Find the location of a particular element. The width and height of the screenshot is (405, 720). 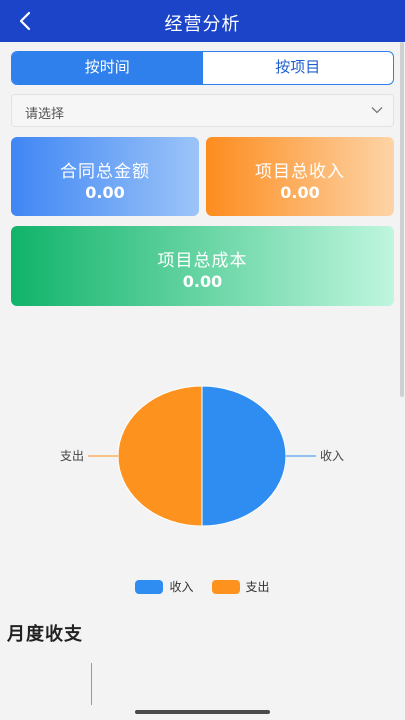

pie-label-expense: 支出 is located at coordinates (72, 456).